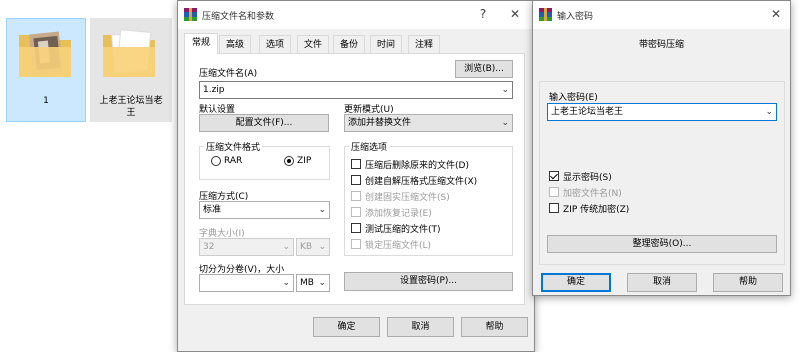 The width and height of the screenshot is (800, 352). Describe the element at coordinates (275, 44) in the screenshot. I see `tab-options: 选项` at that location.